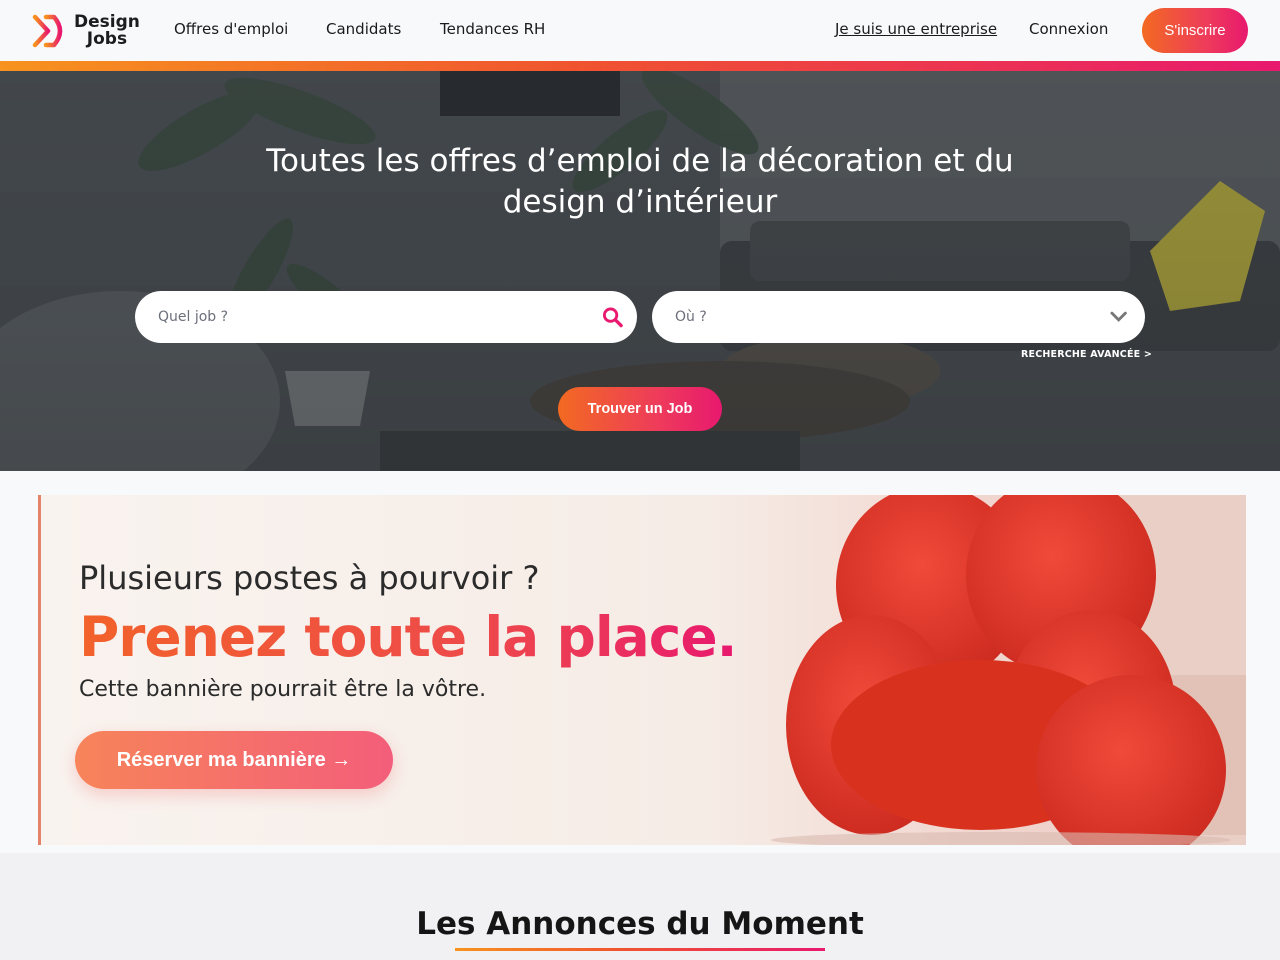 The width and height of the screenshot is (1280, 960). I want to click on logo-line-2: Jobs, so click(107, 39).